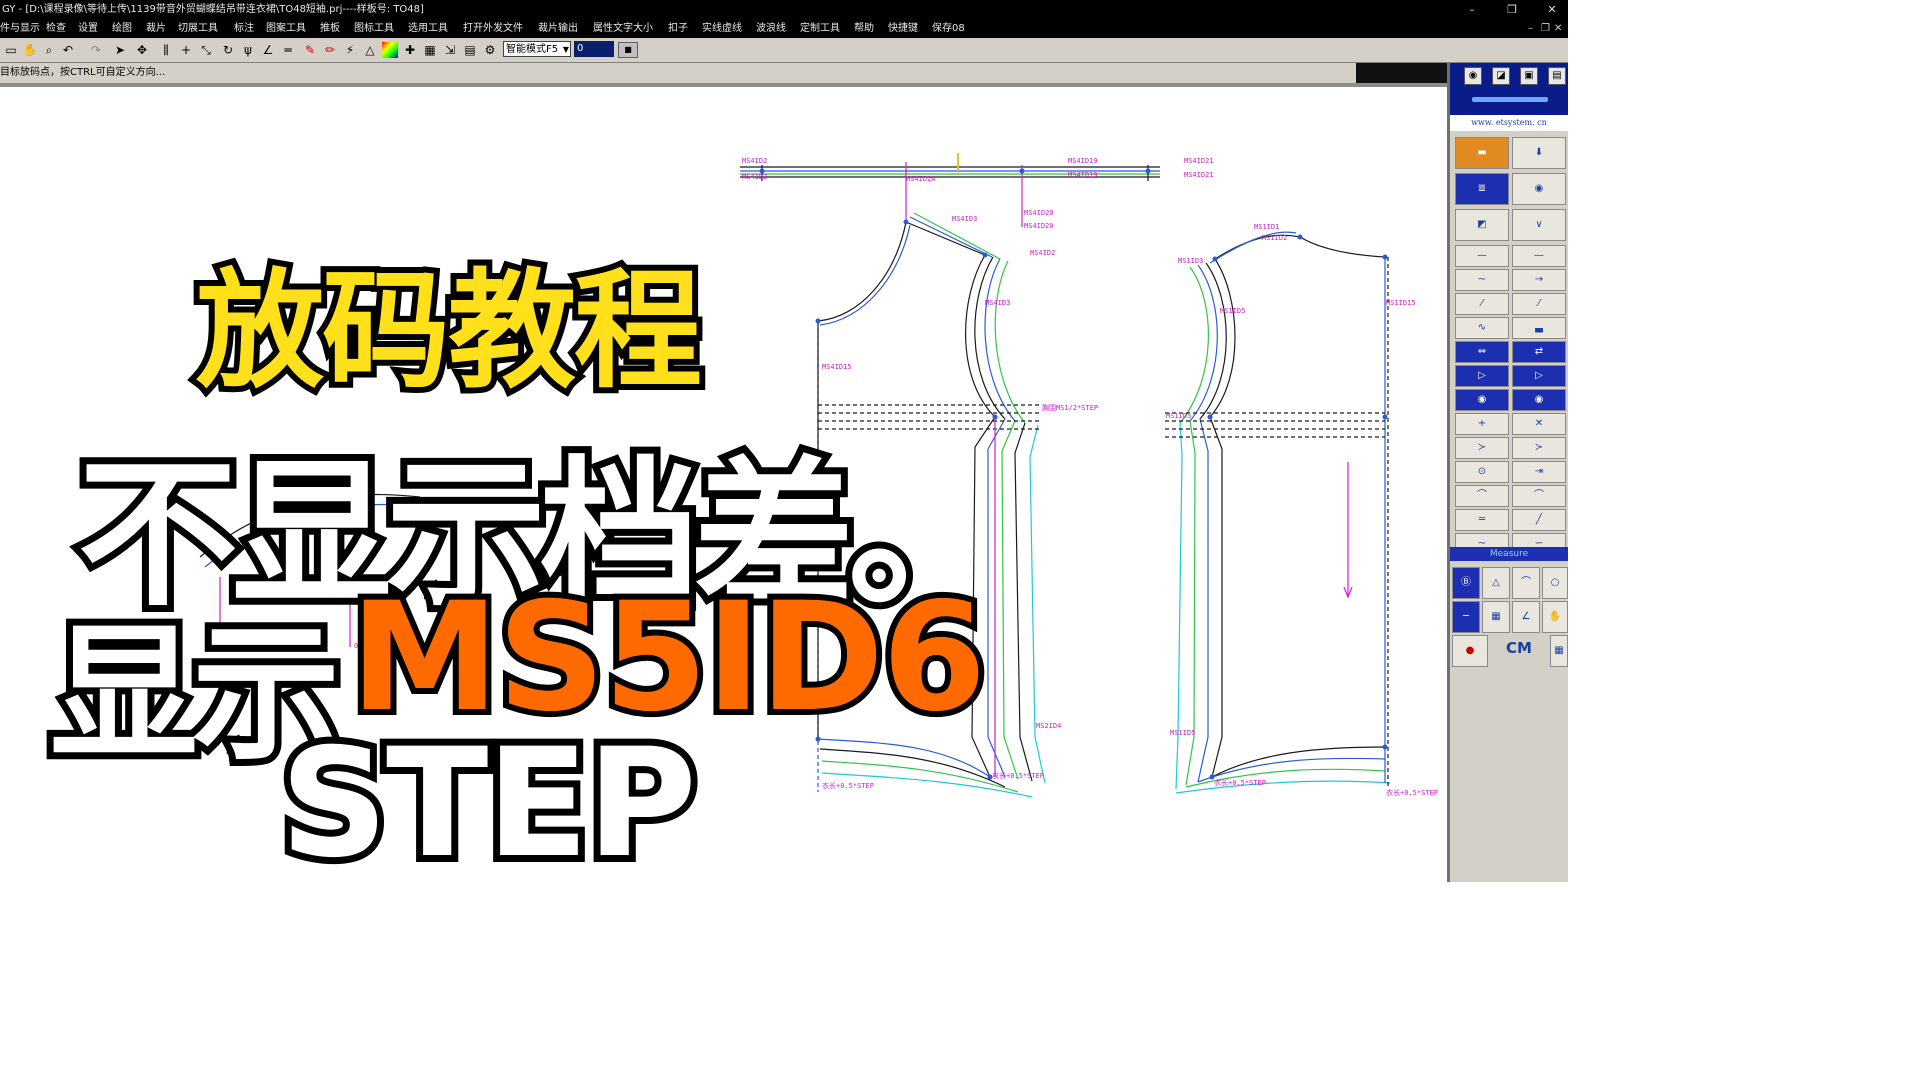 The height and width of the screenshot is (1080, 1920). What do you see at coordinates (1501, 76) in the screenshot?
I see `chart-icon: ◪` at bounding box center [1501, 76].